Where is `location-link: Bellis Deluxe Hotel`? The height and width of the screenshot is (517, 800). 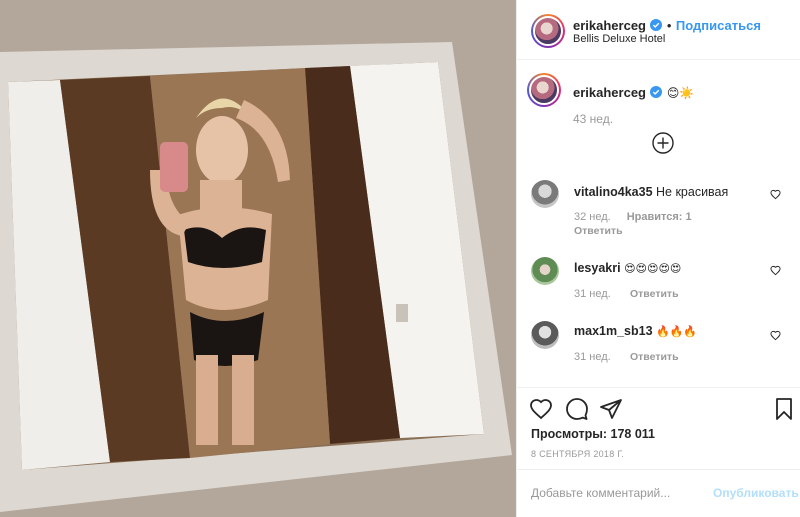 location-link: Bellis Deluxe Hotel is located at coordinates (619, 39).